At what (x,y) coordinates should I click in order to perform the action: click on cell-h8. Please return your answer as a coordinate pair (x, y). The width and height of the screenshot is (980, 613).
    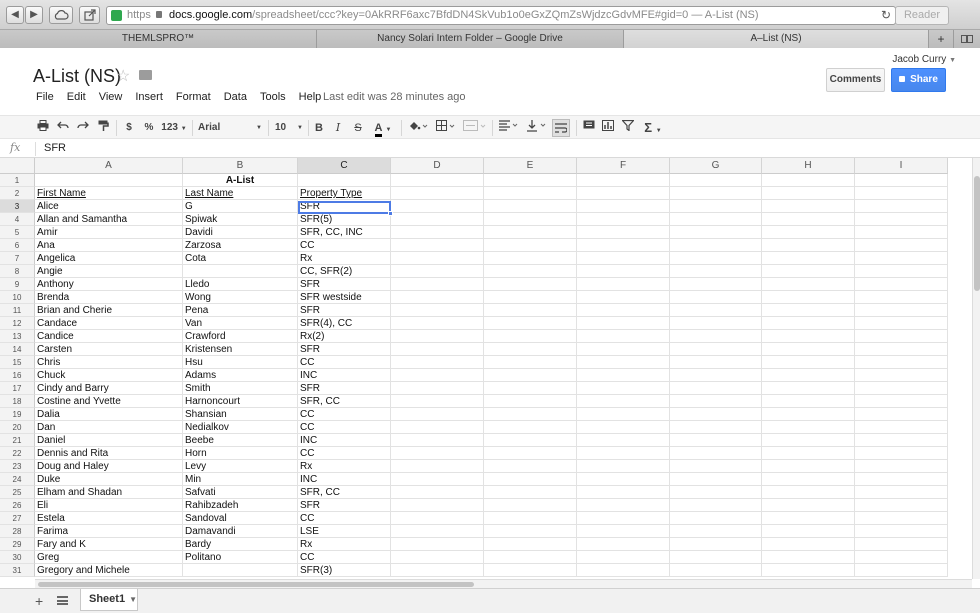
    Looking at the image, I should click on (808, 271).